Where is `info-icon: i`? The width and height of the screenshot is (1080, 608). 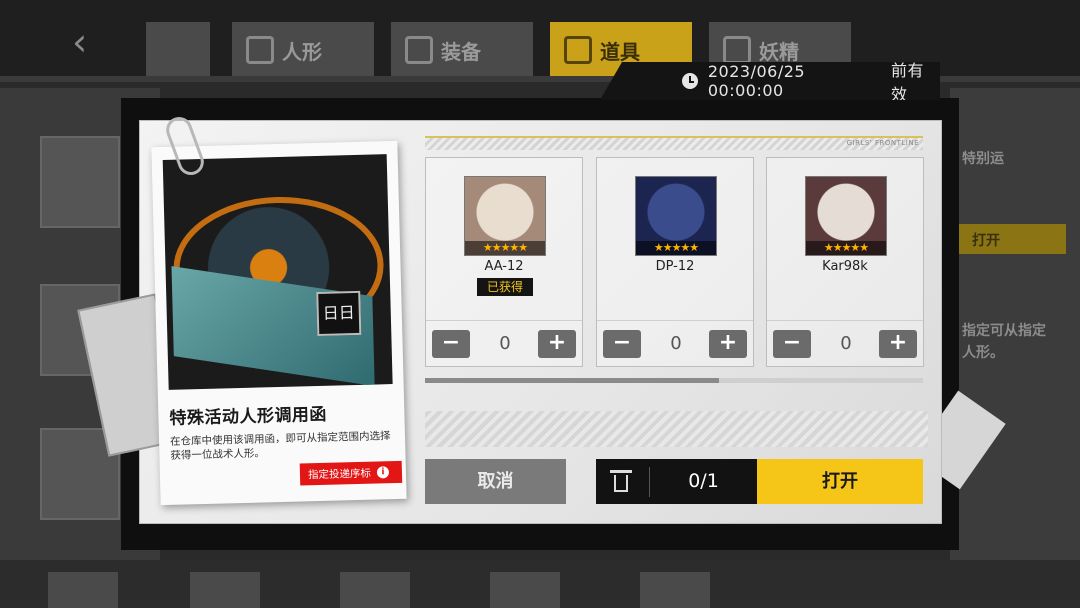 info-icon: i is located at coordinates (383, 472).